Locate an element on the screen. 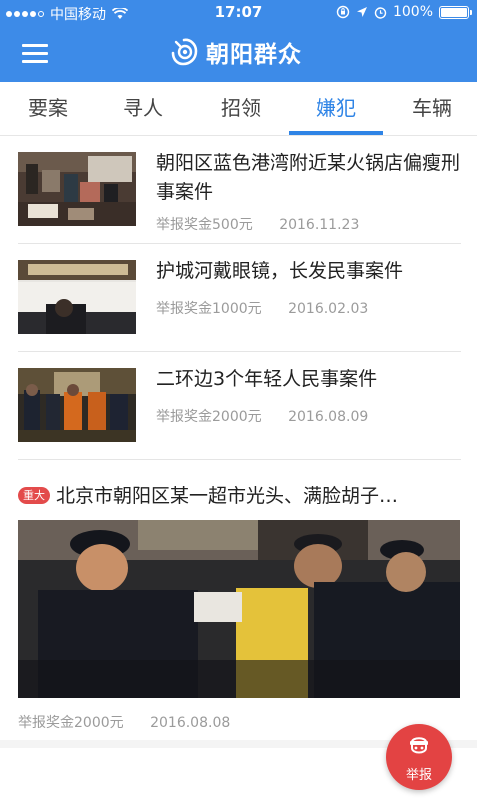 The image size is (477, 806). tab-suspects: 嫌犯 is located at coordinates (336, 109).